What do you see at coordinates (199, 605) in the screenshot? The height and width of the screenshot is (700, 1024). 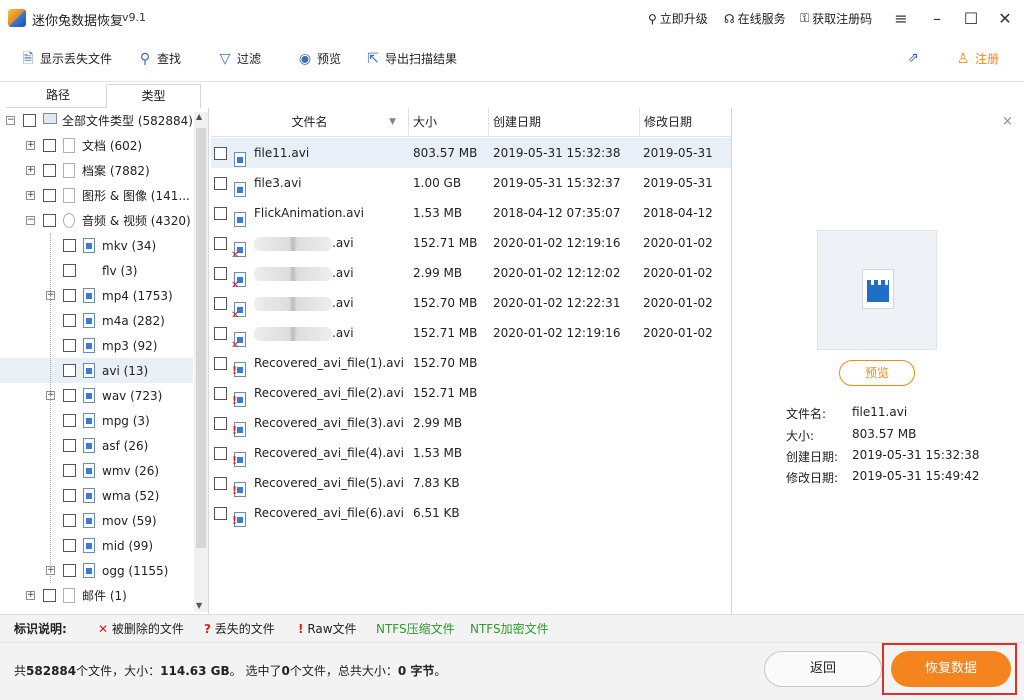 I see `scroll-down-icon: ▼` at bounding box center [199, 605].